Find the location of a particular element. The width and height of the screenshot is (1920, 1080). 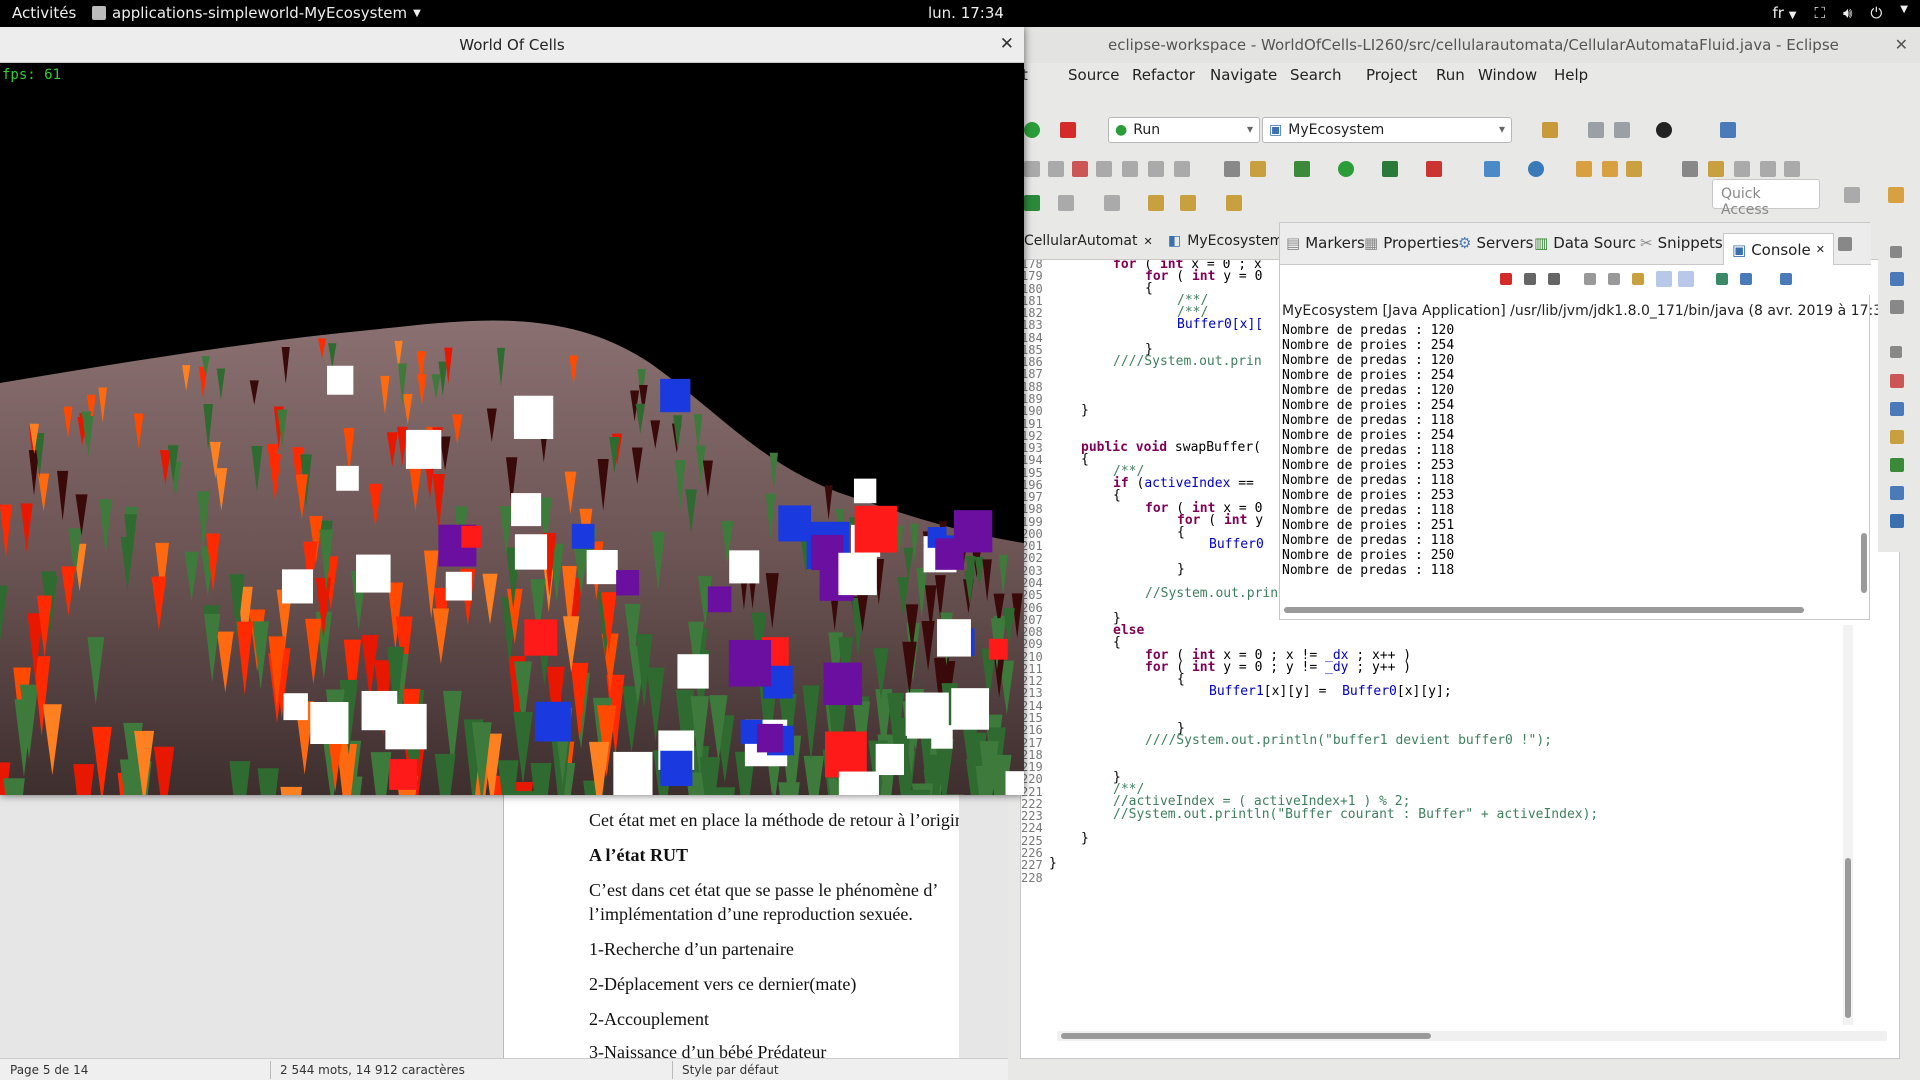

tab-properties: ▦ Properties is located at coordinates (1411, 243).